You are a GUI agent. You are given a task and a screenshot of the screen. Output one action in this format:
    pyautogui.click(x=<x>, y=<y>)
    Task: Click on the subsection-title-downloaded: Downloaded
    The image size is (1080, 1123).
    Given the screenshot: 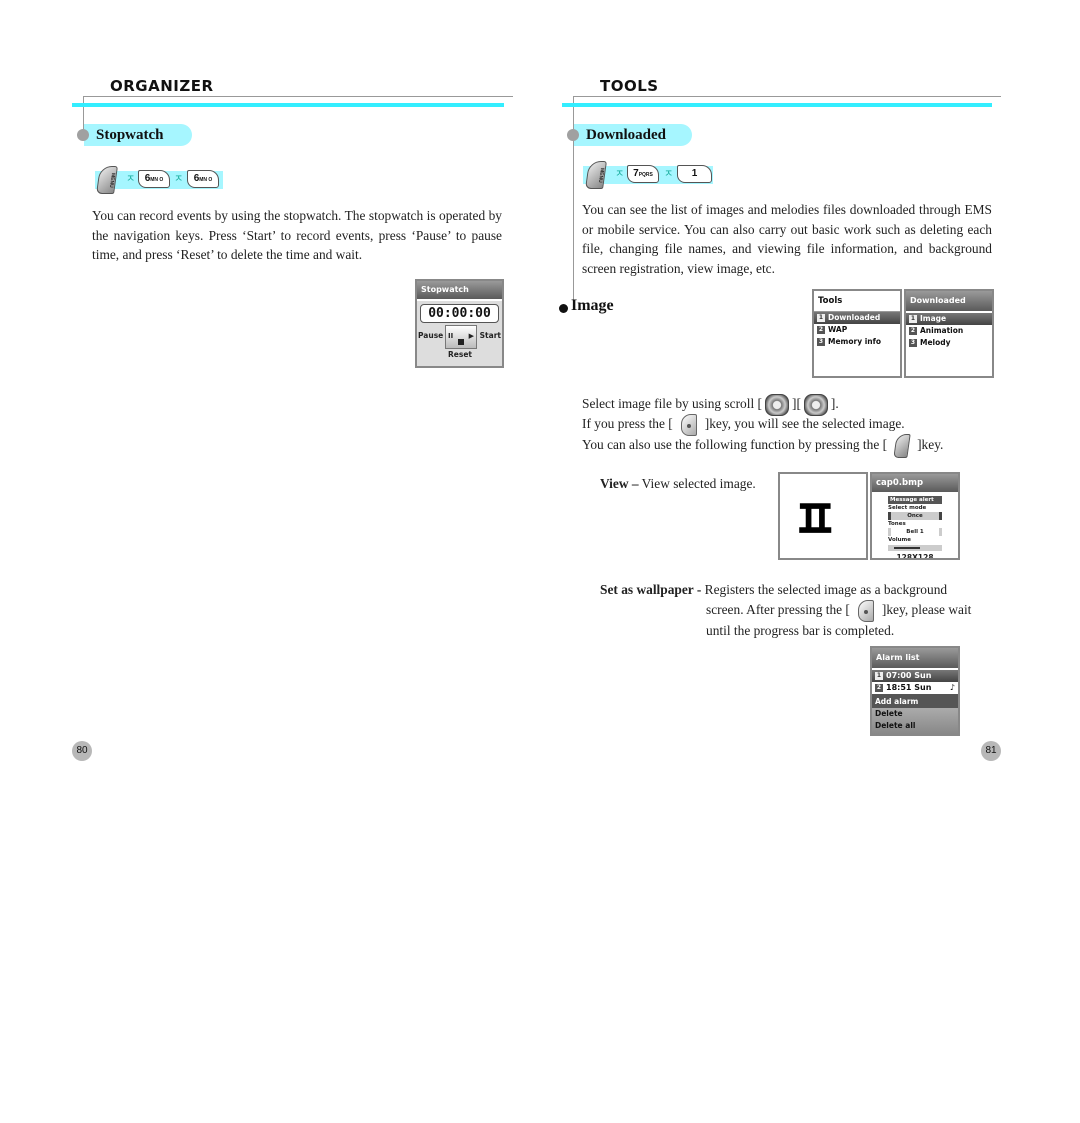 What is the action you would take?
    pyautogui.click(x=626, y=135)
    